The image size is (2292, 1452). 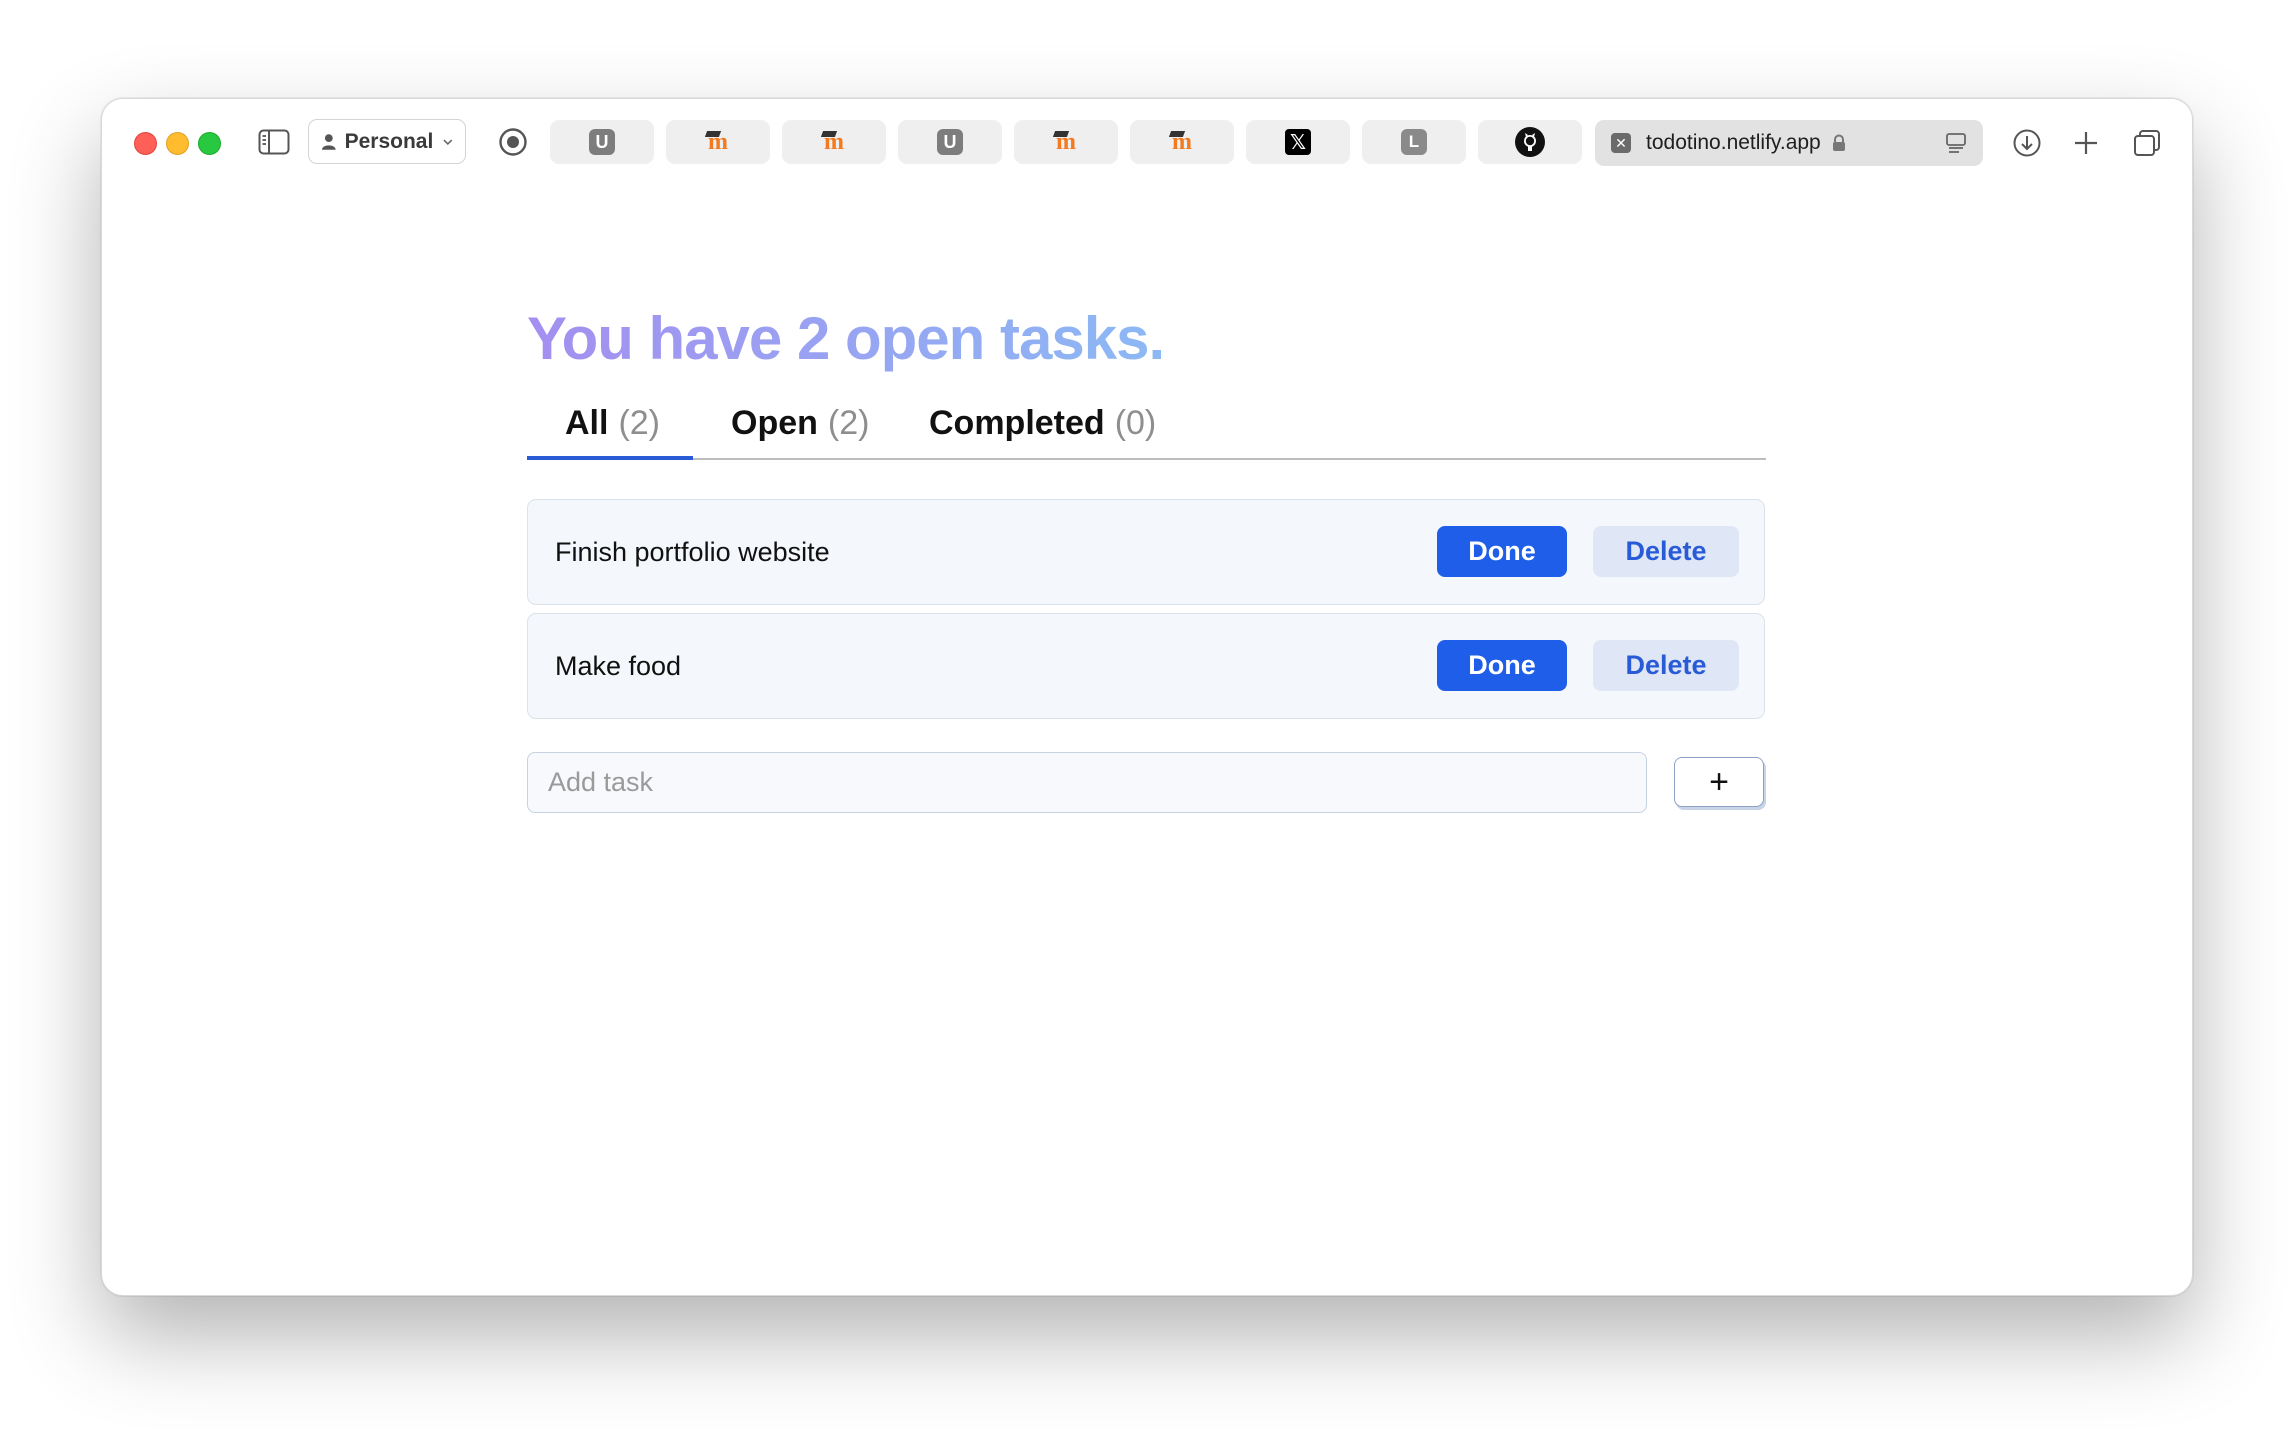 What do you see at coordinates (1719, 782) in the screenshot?
I see `add-task-button: +` at bounding box center [1719, 782].